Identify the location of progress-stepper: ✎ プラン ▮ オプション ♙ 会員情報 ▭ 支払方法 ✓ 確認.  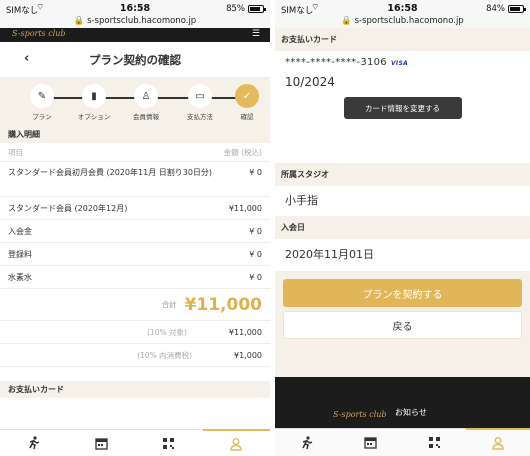
(135, 102).